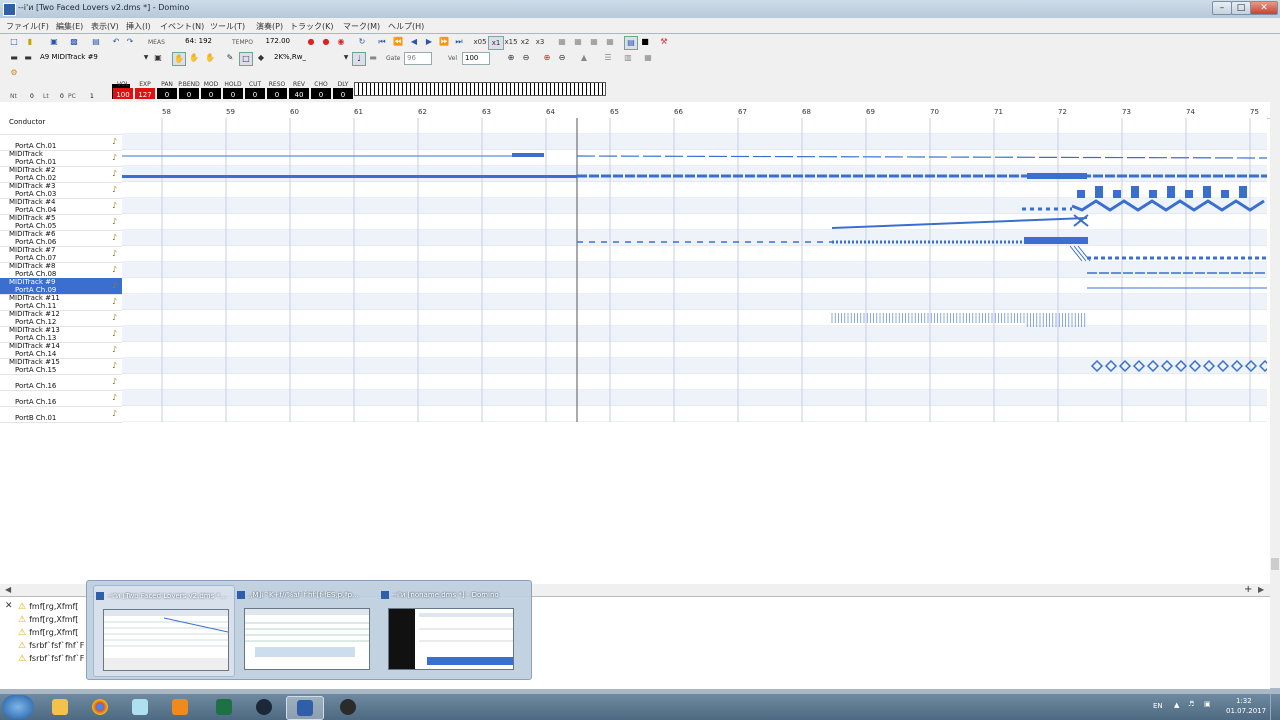 This screenshot has width=1280, height=720. I want to click on track-row: MIDITrack #5 PortA Ch.05 ♪, so click(61, 222).